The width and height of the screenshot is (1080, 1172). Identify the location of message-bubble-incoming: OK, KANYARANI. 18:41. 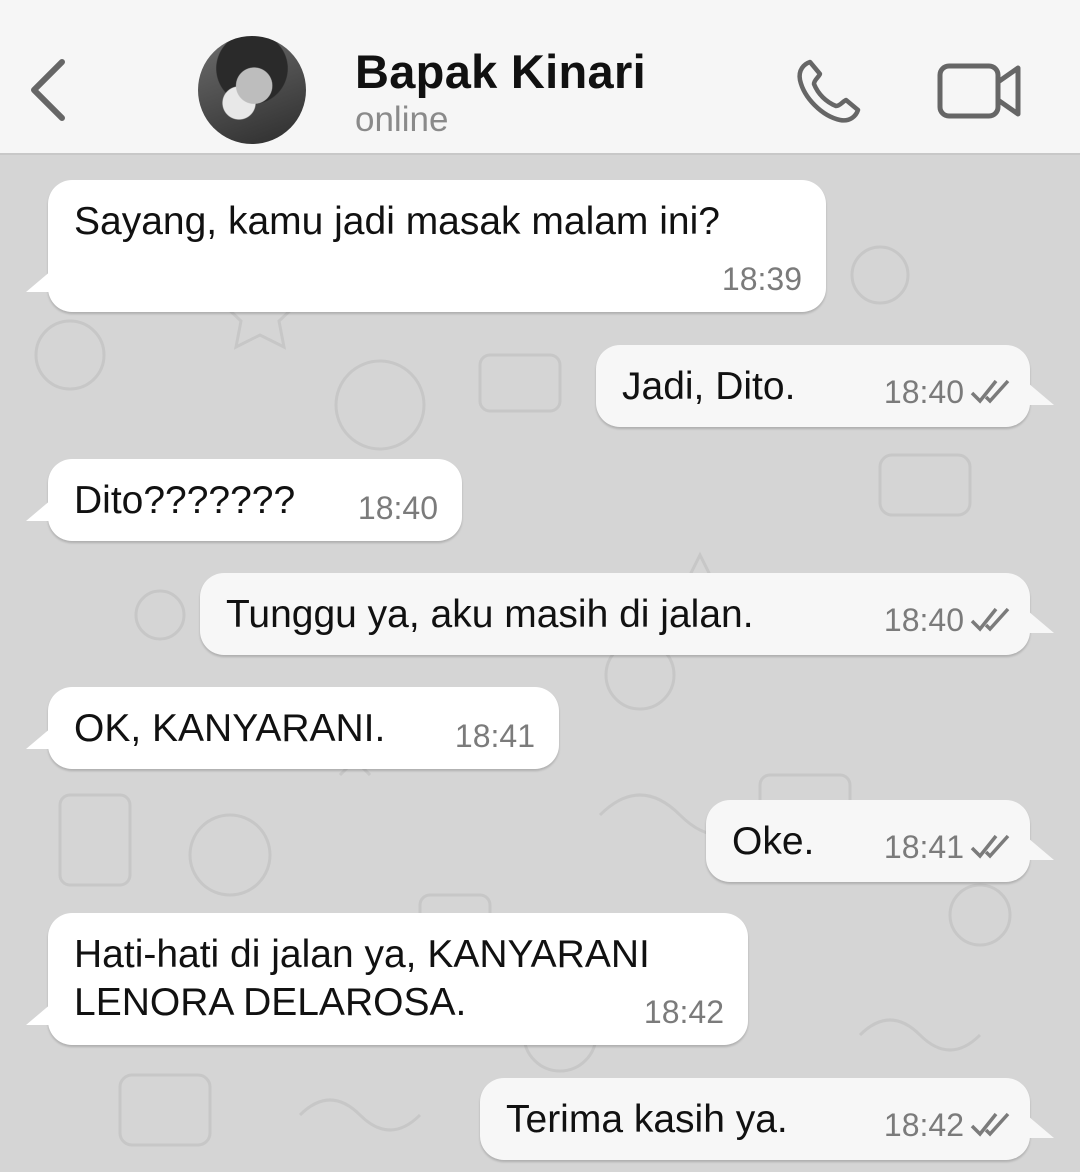
(292, 728).